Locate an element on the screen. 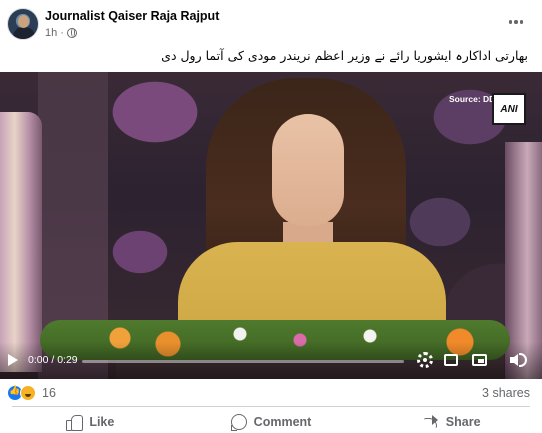 The image size is (542, 433). speaker-face is located at coordinates (308, 170).